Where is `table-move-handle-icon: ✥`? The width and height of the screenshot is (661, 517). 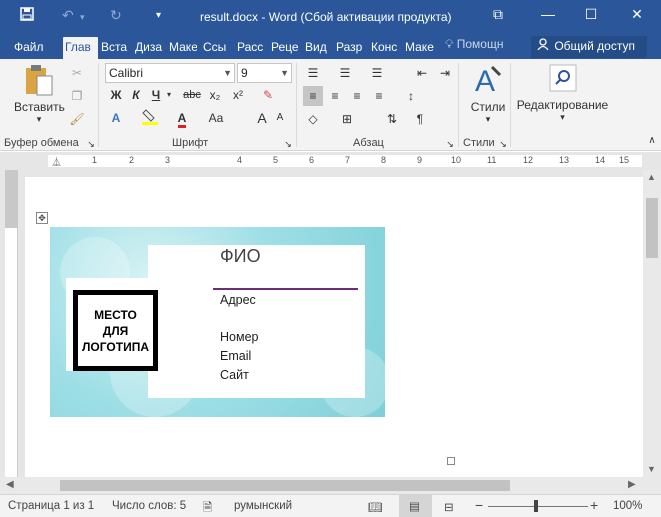
table-move-handle-icon: ✥ is located at coordinates (42, 218).